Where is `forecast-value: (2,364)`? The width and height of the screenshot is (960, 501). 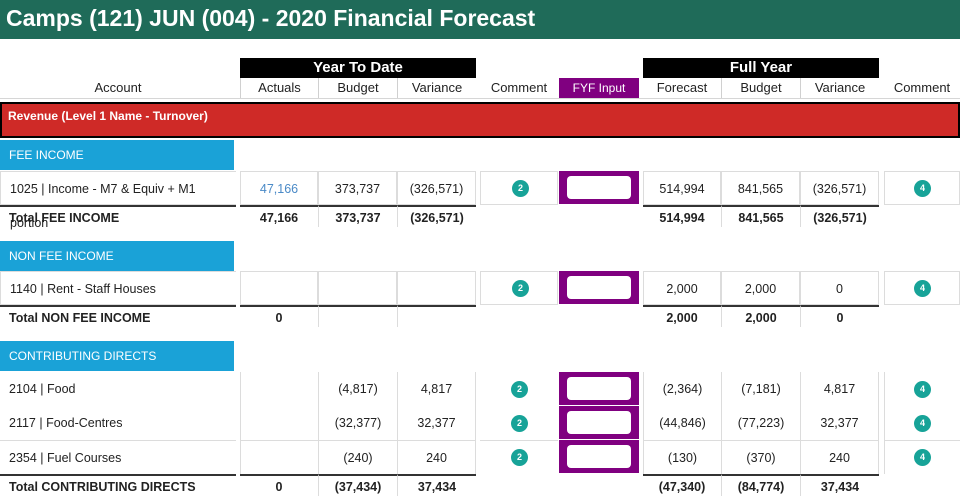 forecast-value: (2,364) is located at coordinates (682, 389).